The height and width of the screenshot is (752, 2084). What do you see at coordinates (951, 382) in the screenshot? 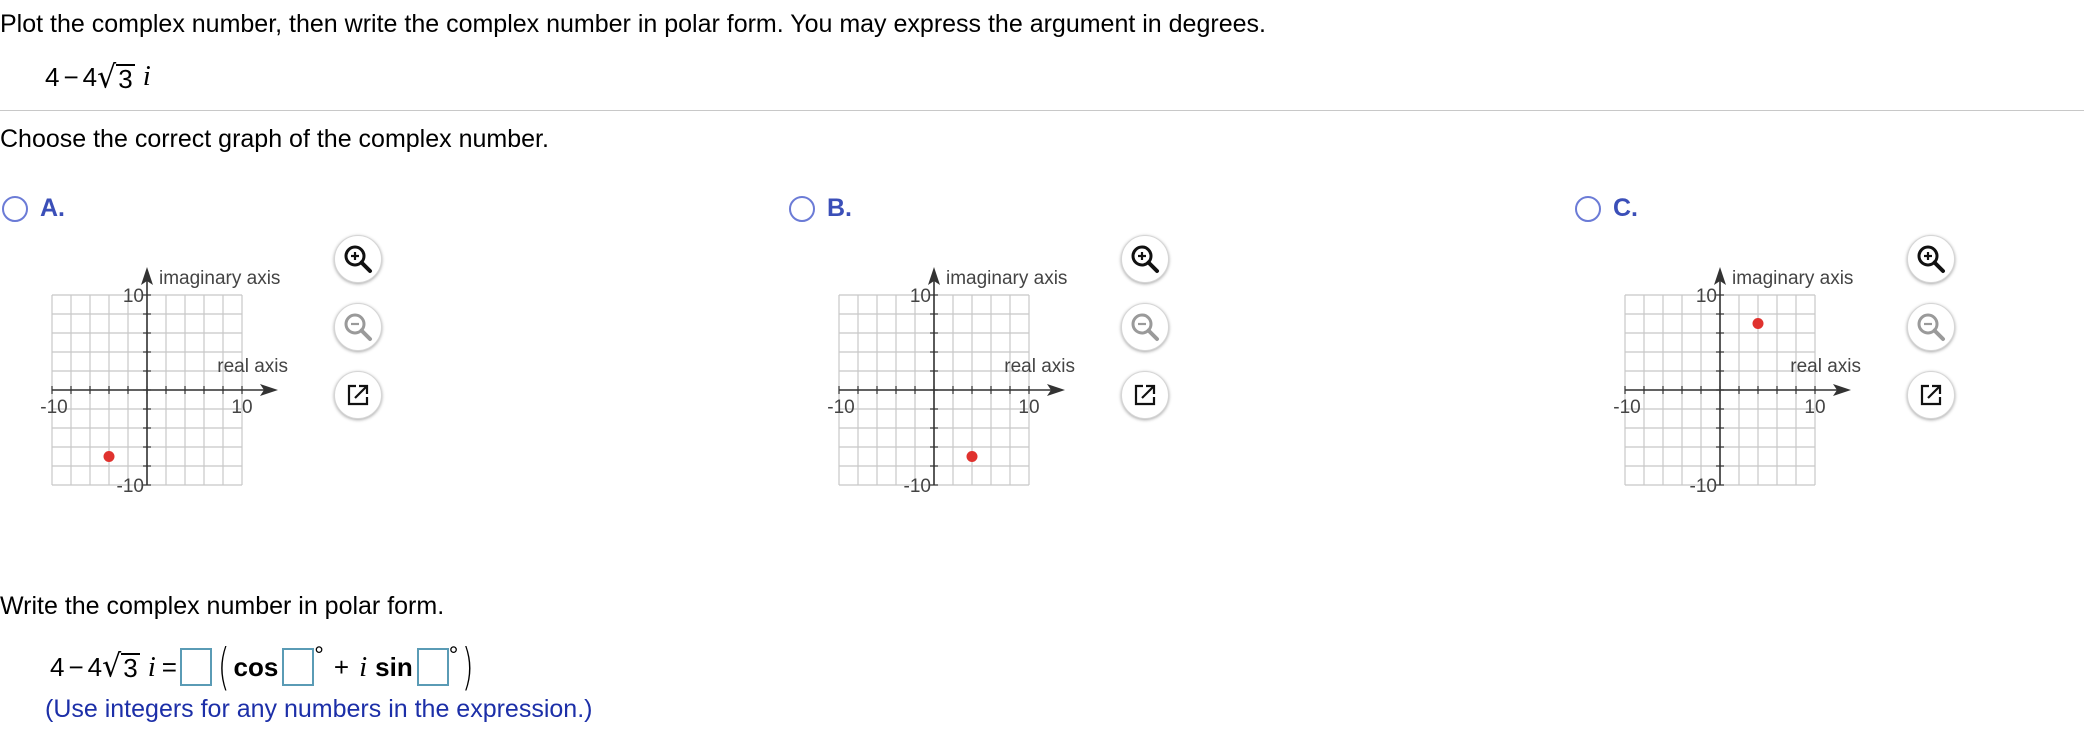
I see `graph-b: imaginary axis real axis -10 10 10 -10` at bounding box center [951, 382].